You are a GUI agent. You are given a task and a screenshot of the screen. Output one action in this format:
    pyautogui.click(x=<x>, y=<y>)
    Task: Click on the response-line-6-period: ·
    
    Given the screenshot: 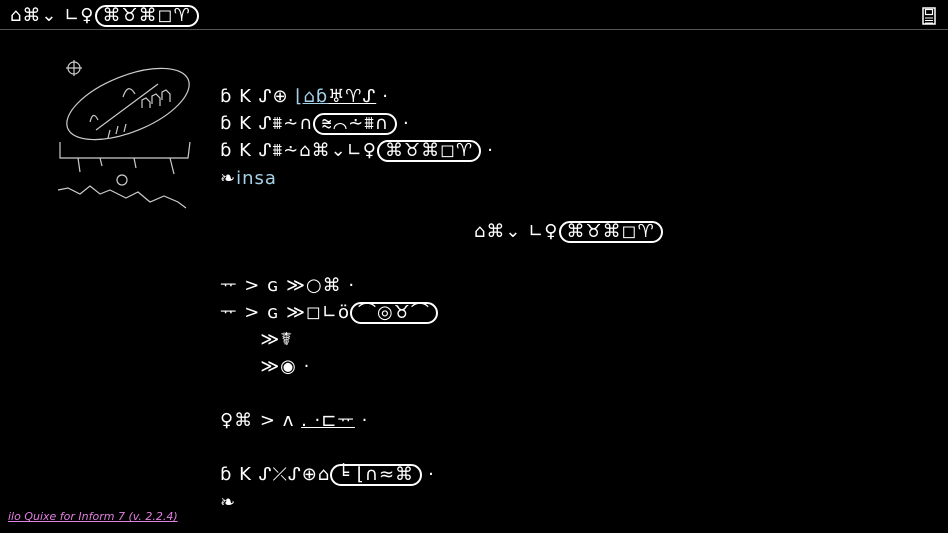 What is the action you would take?
    pyautogui.click(x=431, y=474)
    